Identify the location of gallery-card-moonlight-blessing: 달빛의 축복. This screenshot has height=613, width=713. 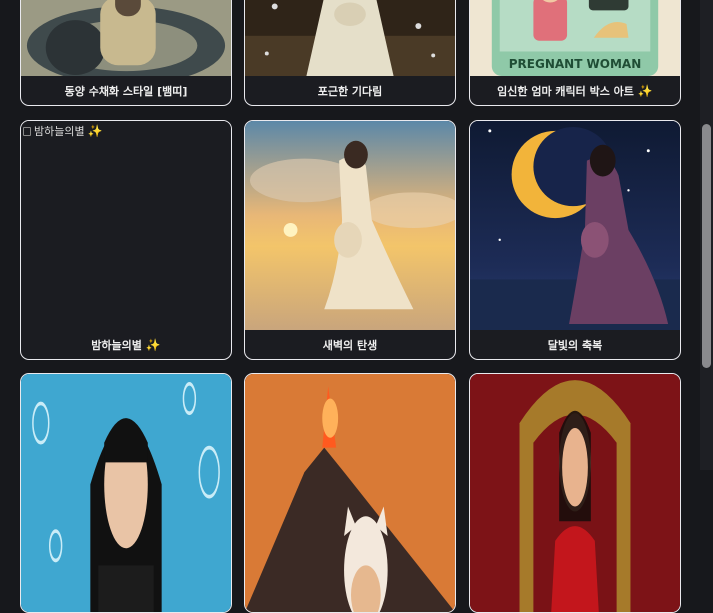
(575, 240).